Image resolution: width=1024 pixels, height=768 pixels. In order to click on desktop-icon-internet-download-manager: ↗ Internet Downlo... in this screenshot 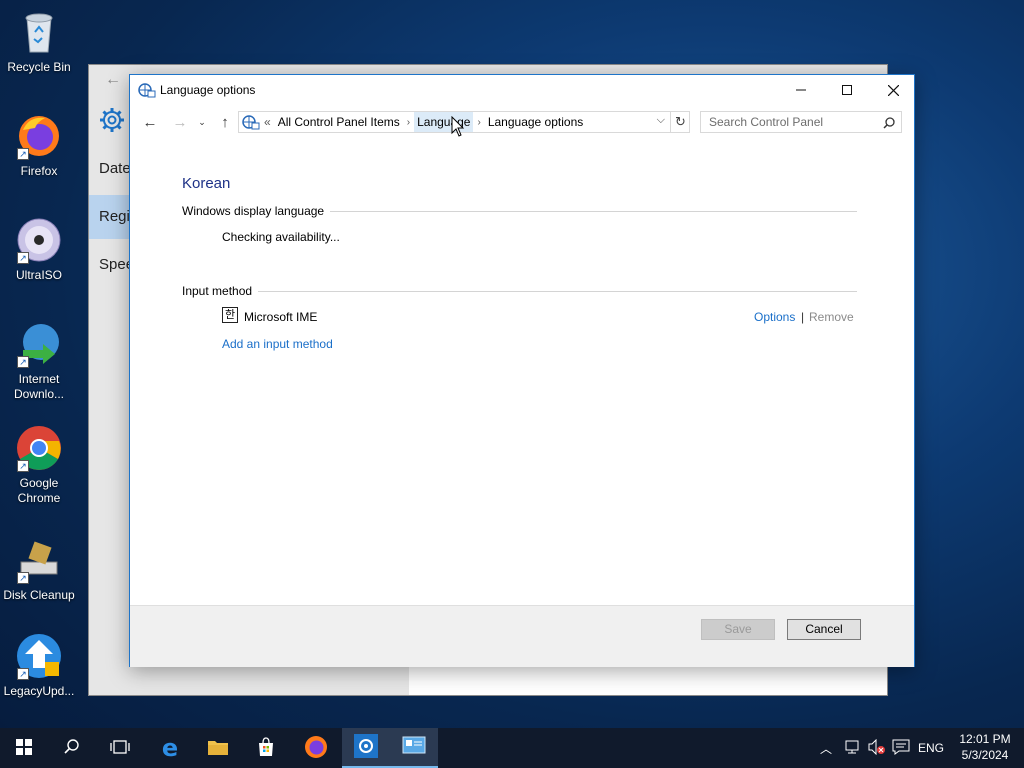, I will do `click(39, 361)`.